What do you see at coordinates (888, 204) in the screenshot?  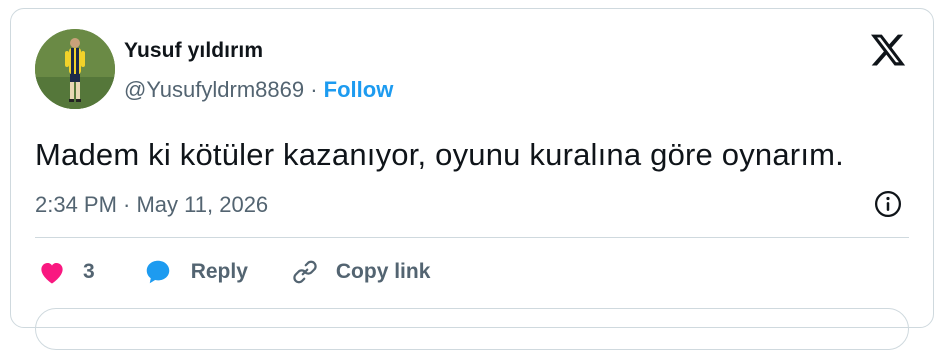 I see `info-icon` at bounding box center [888, 204].